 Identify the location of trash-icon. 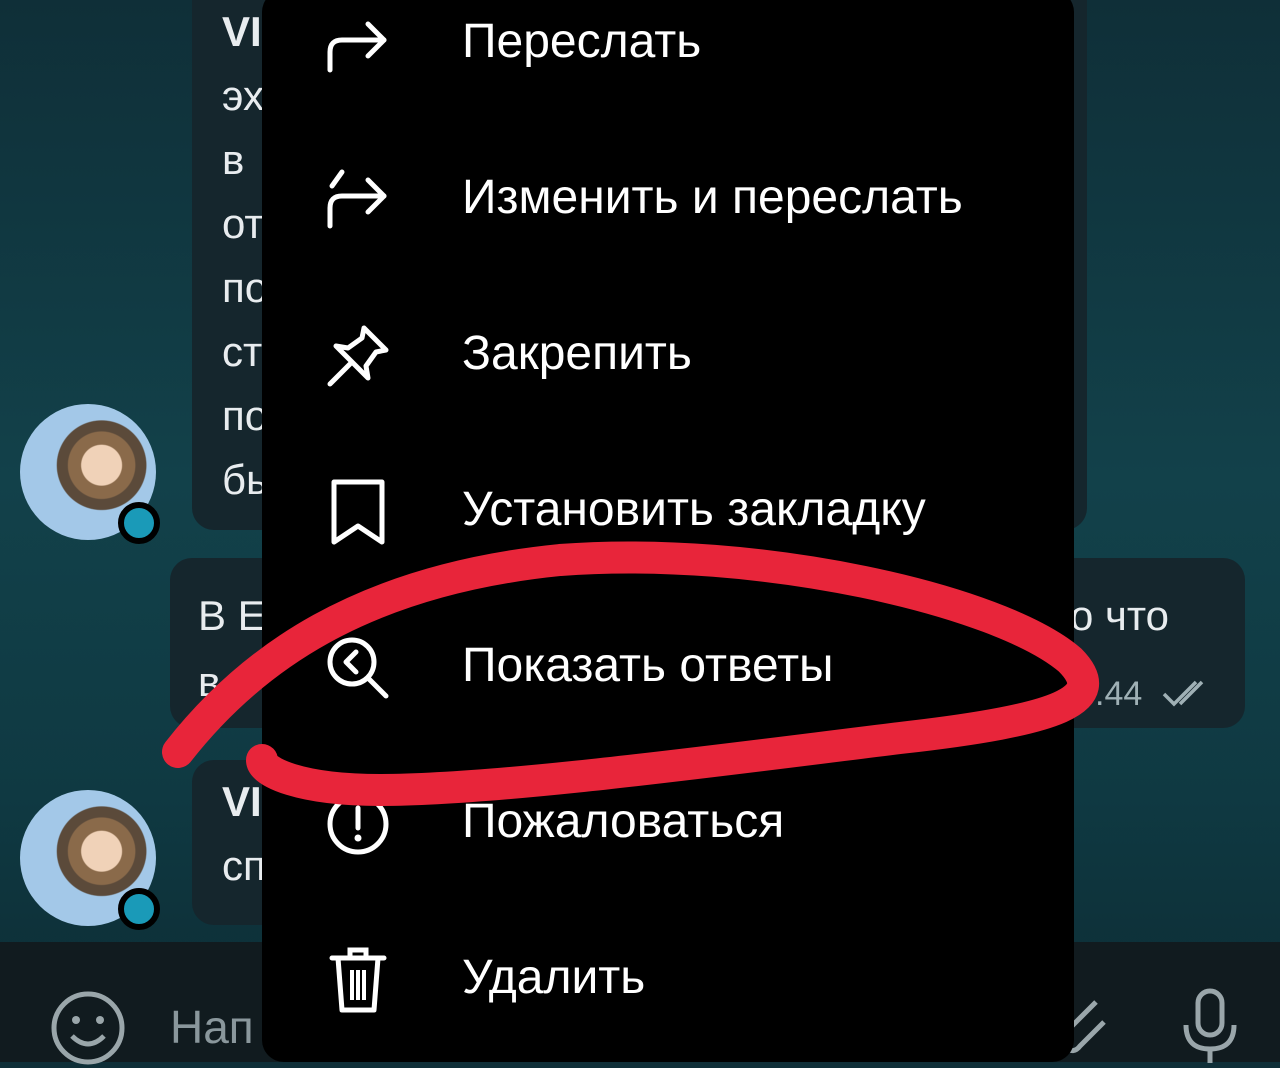
(358, 980).